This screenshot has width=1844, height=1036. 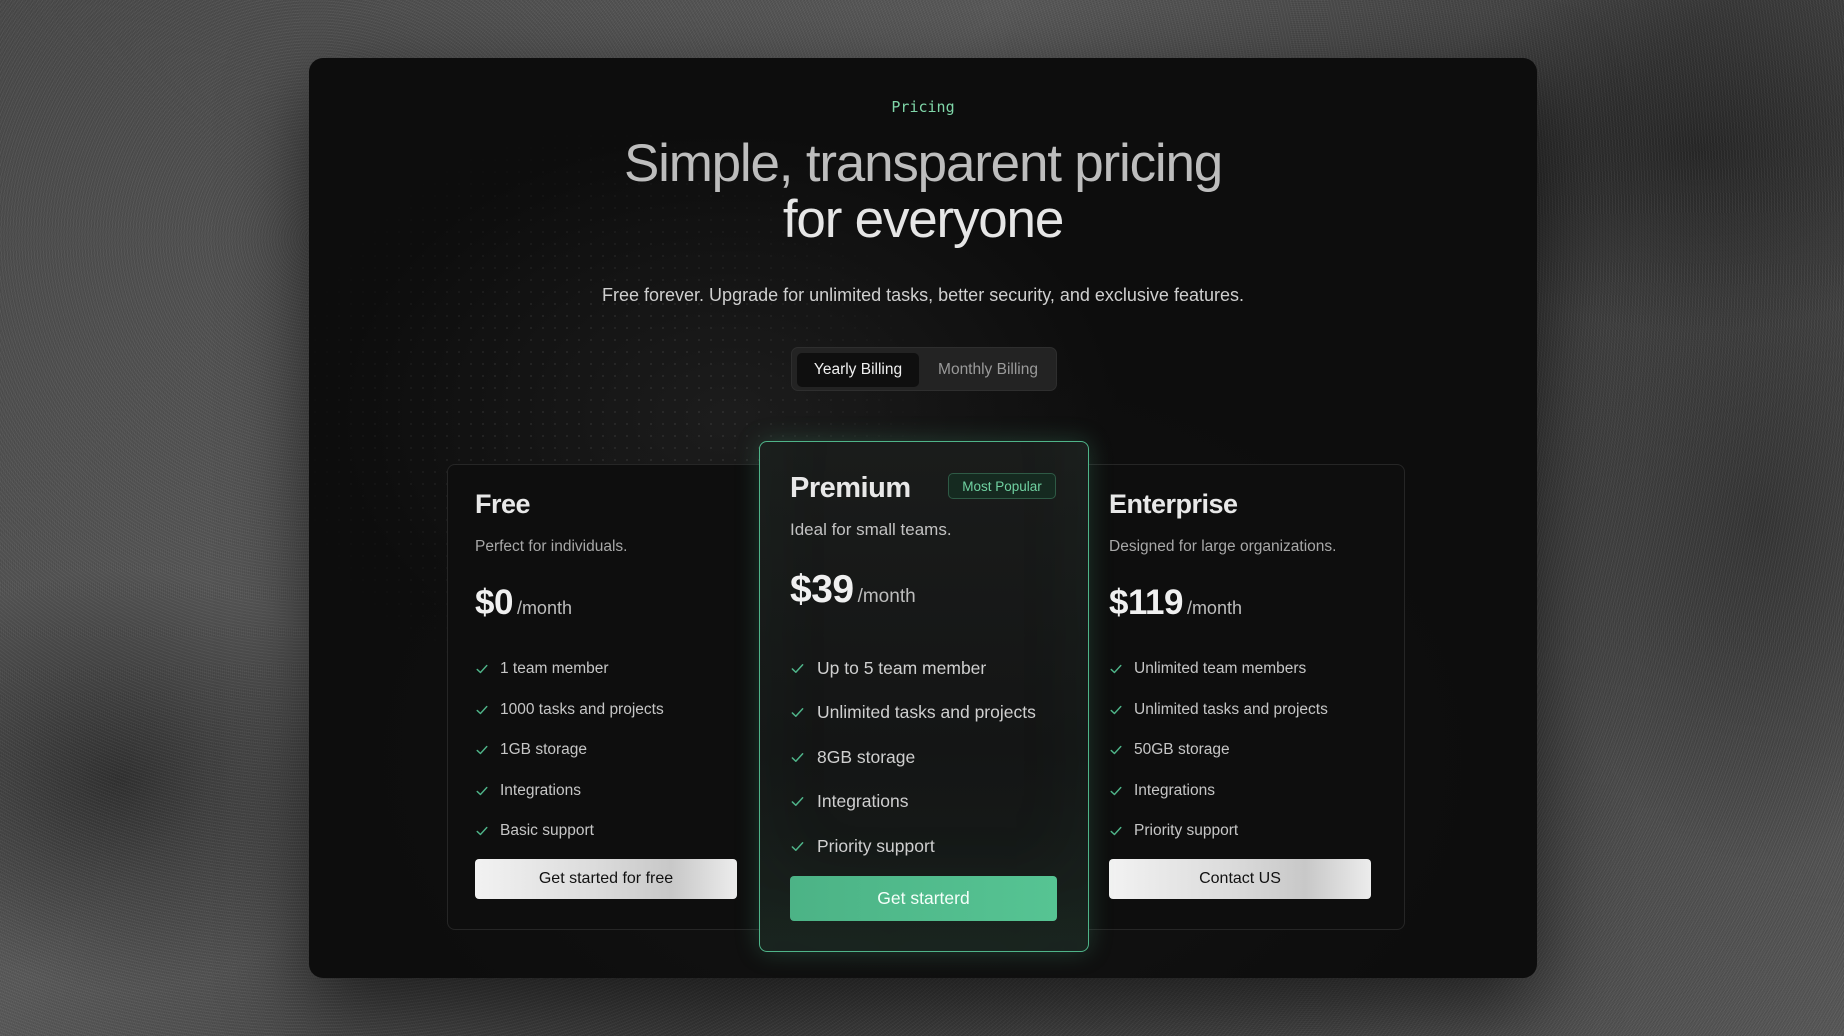 What do you see at coordinates (1182, 750) in the screenshot?
I see `feature-text: 50GB storage` at bounding box center [1182, 750].